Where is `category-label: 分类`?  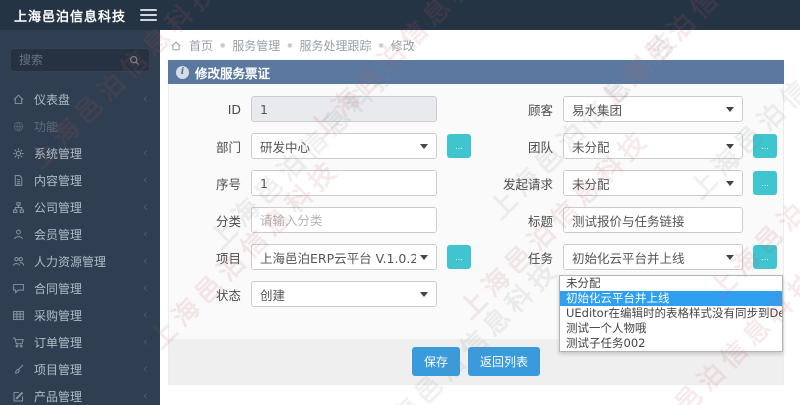 category-label: 分类 is located at coordinates (228, 221).